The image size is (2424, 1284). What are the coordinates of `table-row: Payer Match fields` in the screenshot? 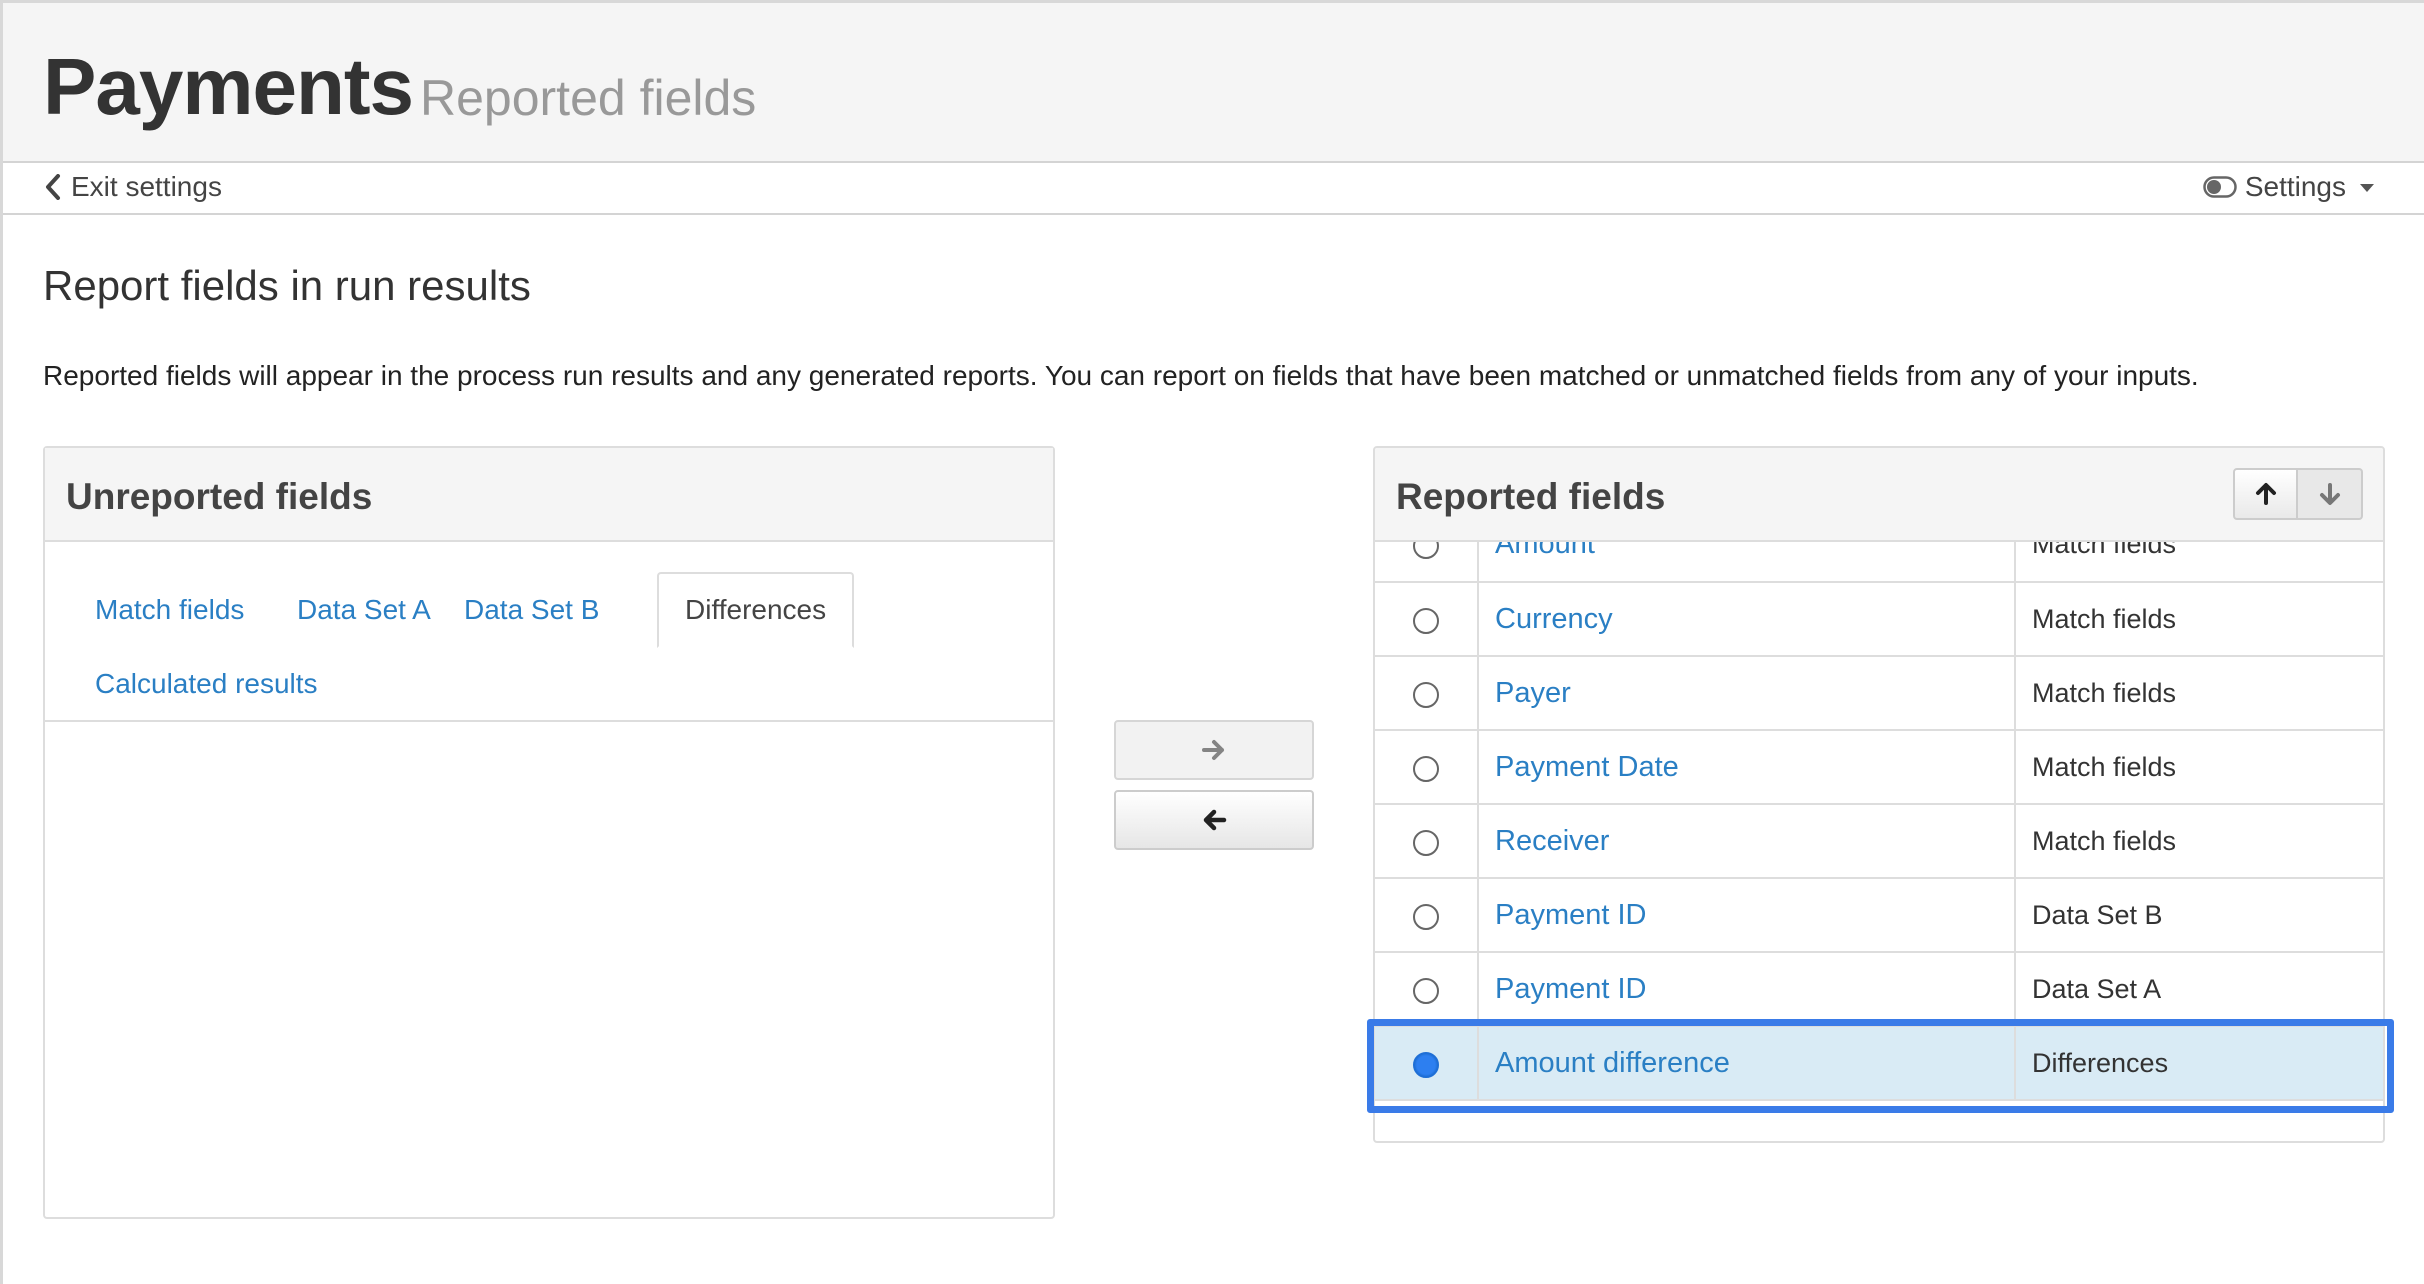 It's located at (1879, 693).